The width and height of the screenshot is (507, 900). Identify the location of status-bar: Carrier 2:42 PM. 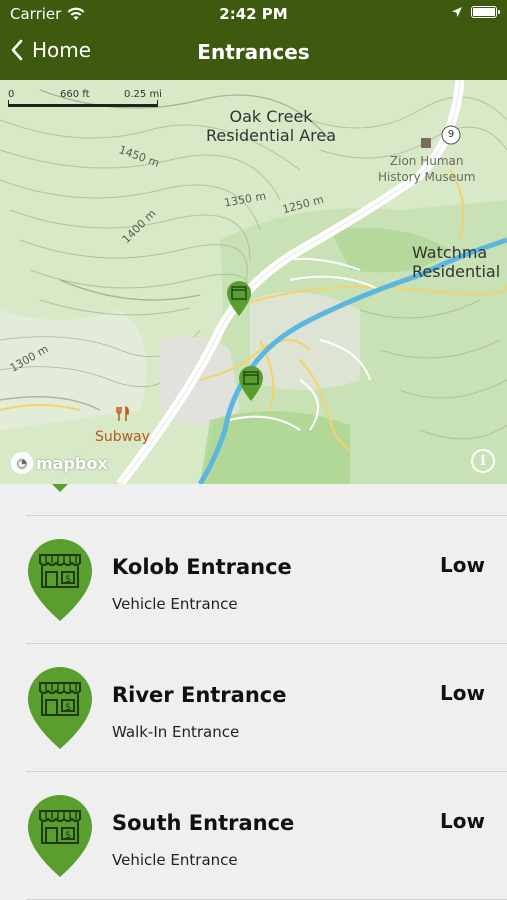
(253, 14).